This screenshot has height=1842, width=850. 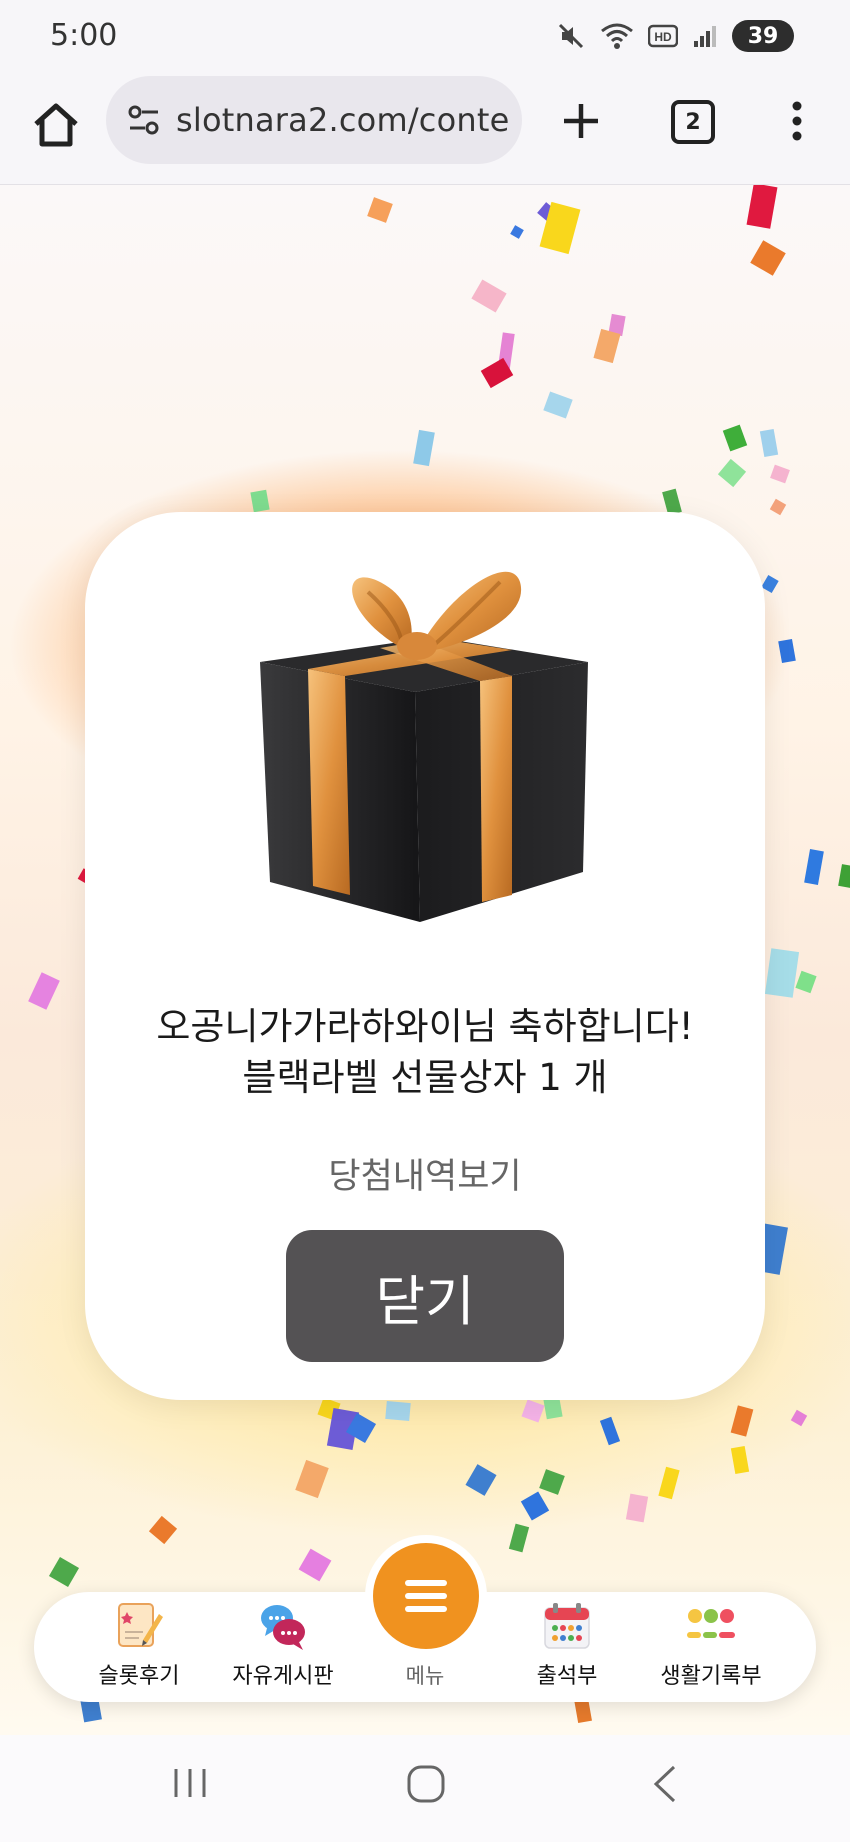 I want to click on status-icons: HD 39, so click(x=675, y=36).